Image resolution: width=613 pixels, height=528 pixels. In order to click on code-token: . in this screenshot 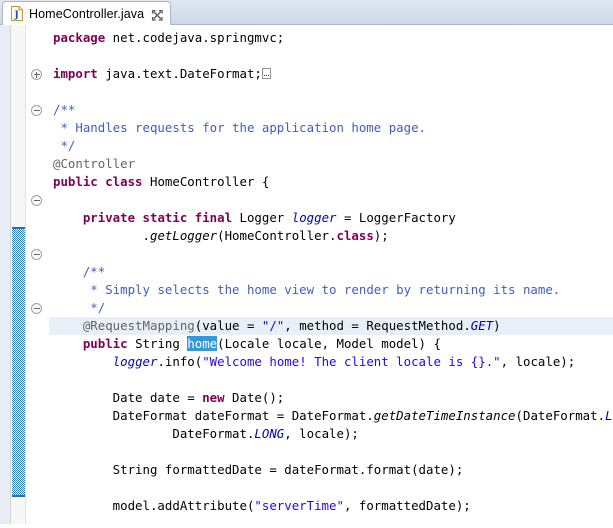, I will do `click(101, 235)`.